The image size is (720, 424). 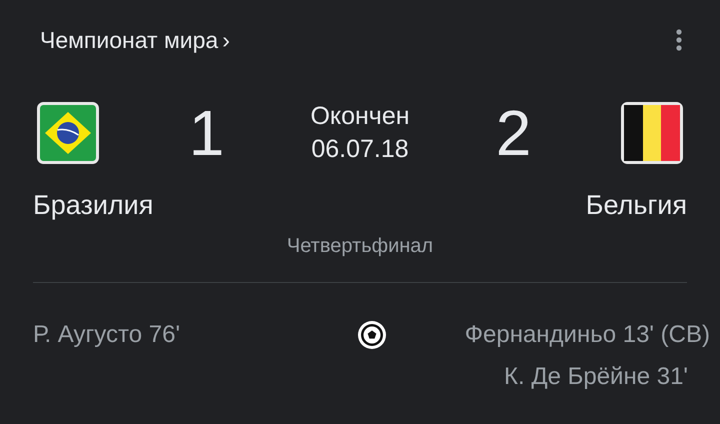 What do you see at coordinates (596, 377) in the screenshot?
I see `goal-scorer: К. Де Брёйне 31'` at bounding box center [596, 377].